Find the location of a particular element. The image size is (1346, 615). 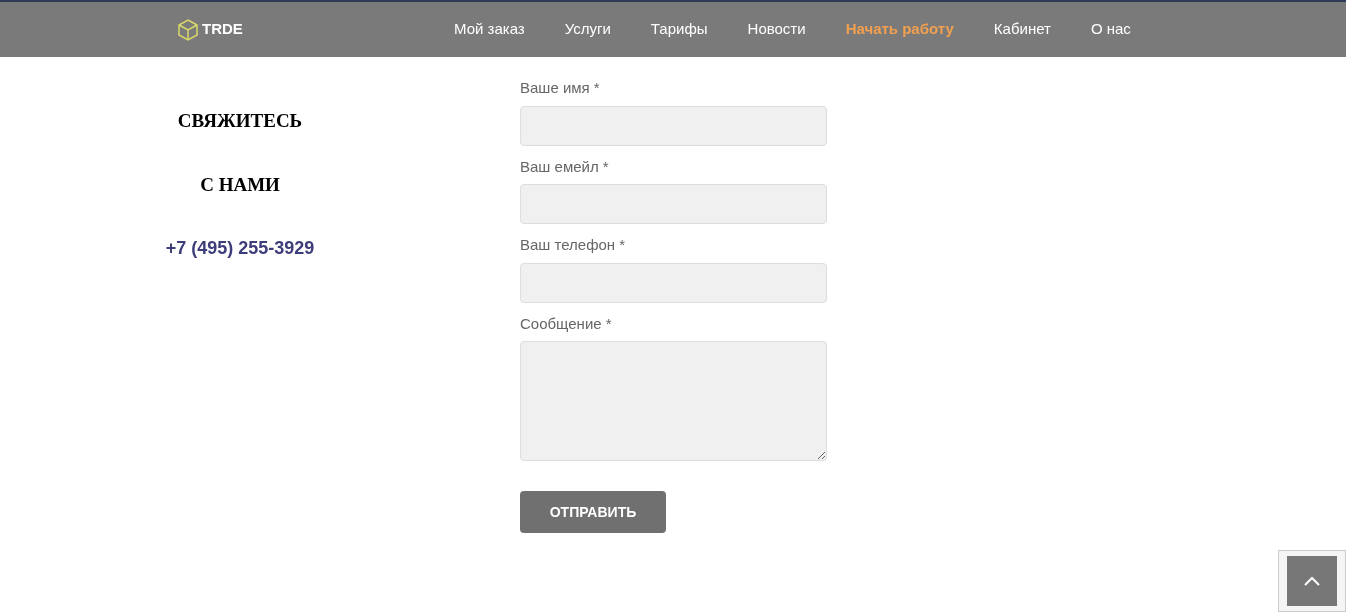

nav-link: О нас is located at coordinates (1110, 29).